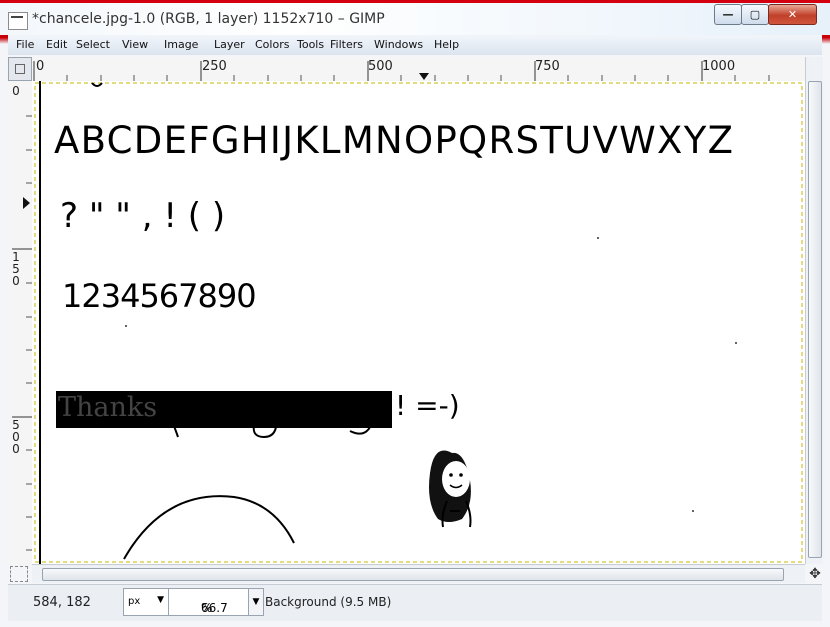  Describe the element at coordinates (134, 601) in the screenshot. I see `unit-value: px` at that location.